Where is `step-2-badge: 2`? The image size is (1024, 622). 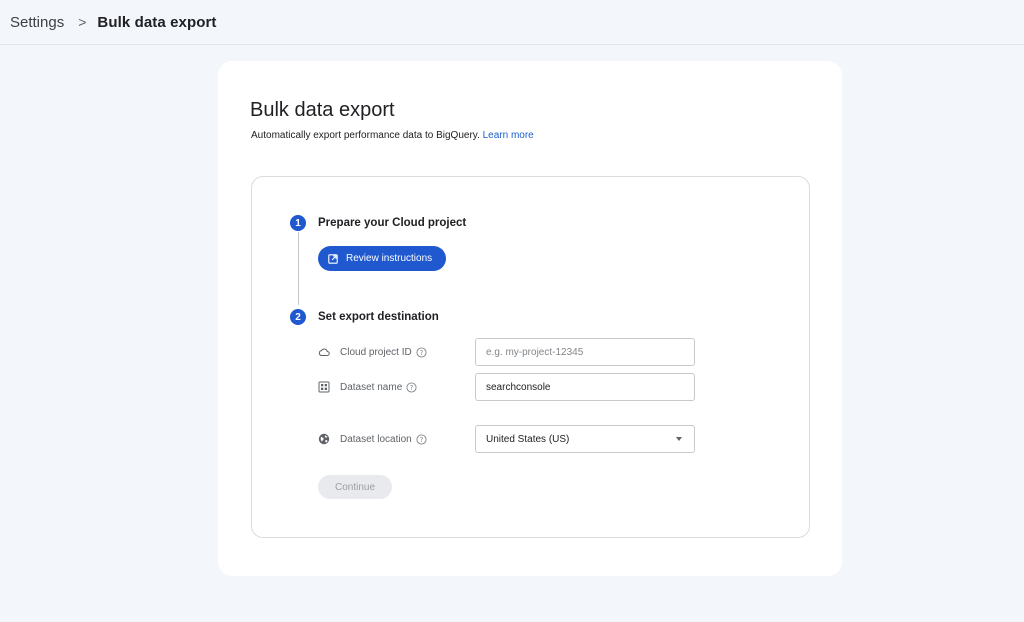
step-2-badge: 2 is located at coordinates (298, 317).